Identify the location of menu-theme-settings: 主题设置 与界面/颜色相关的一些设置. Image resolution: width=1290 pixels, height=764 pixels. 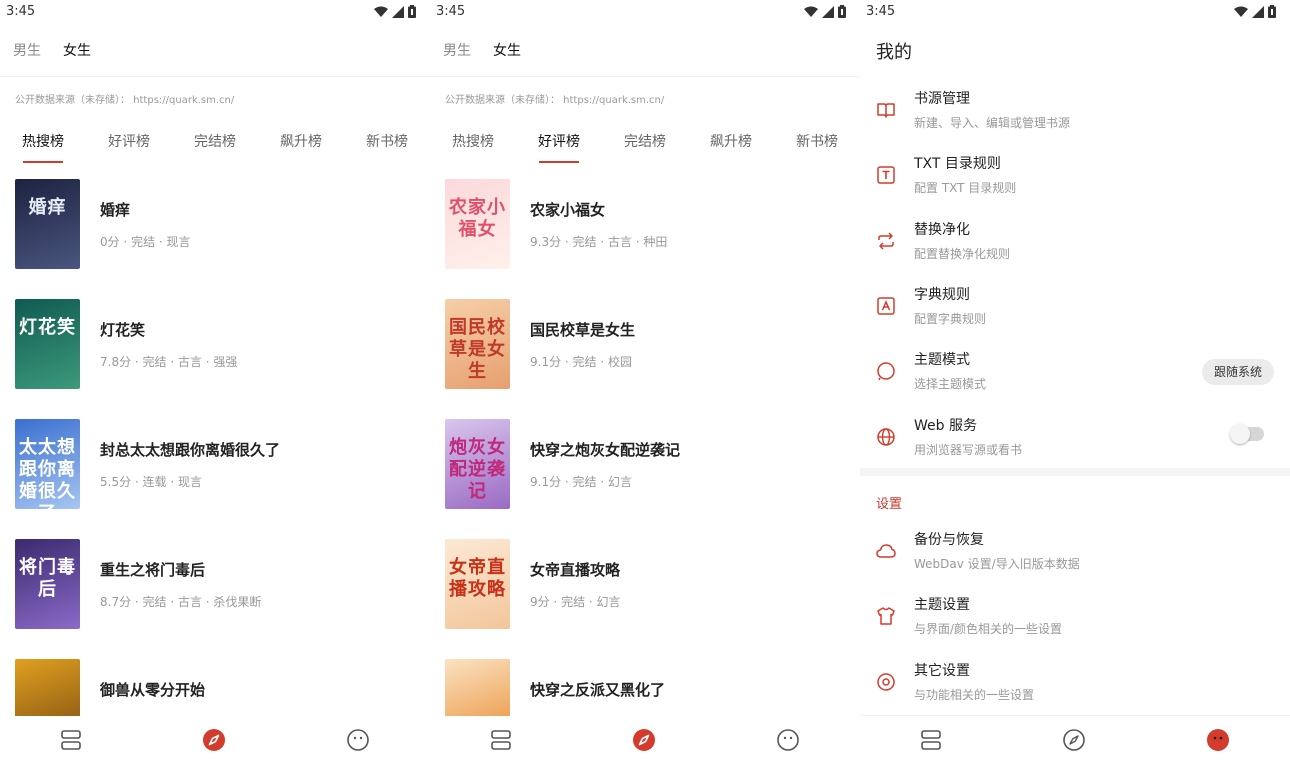
(1075, 625).